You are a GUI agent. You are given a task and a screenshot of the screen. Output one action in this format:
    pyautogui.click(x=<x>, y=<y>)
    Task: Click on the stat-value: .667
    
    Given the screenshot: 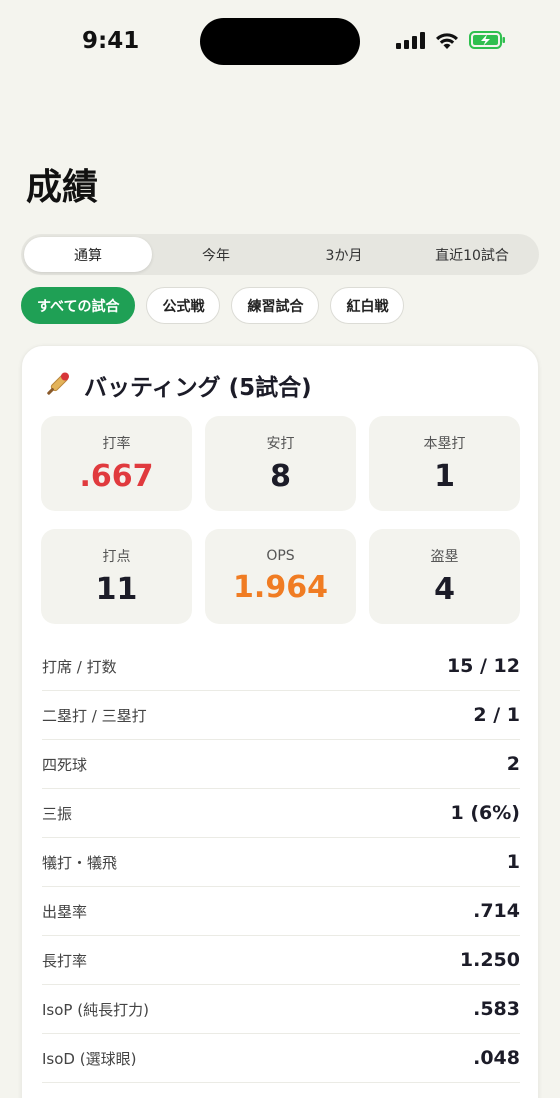 What is the action you would take?
    pyautogui.click(x=116, y=476)
    